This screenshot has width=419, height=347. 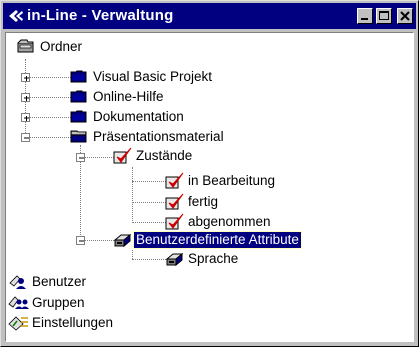 I want to click on tree-item-label: Benutzer, so click(x=59, y=281).